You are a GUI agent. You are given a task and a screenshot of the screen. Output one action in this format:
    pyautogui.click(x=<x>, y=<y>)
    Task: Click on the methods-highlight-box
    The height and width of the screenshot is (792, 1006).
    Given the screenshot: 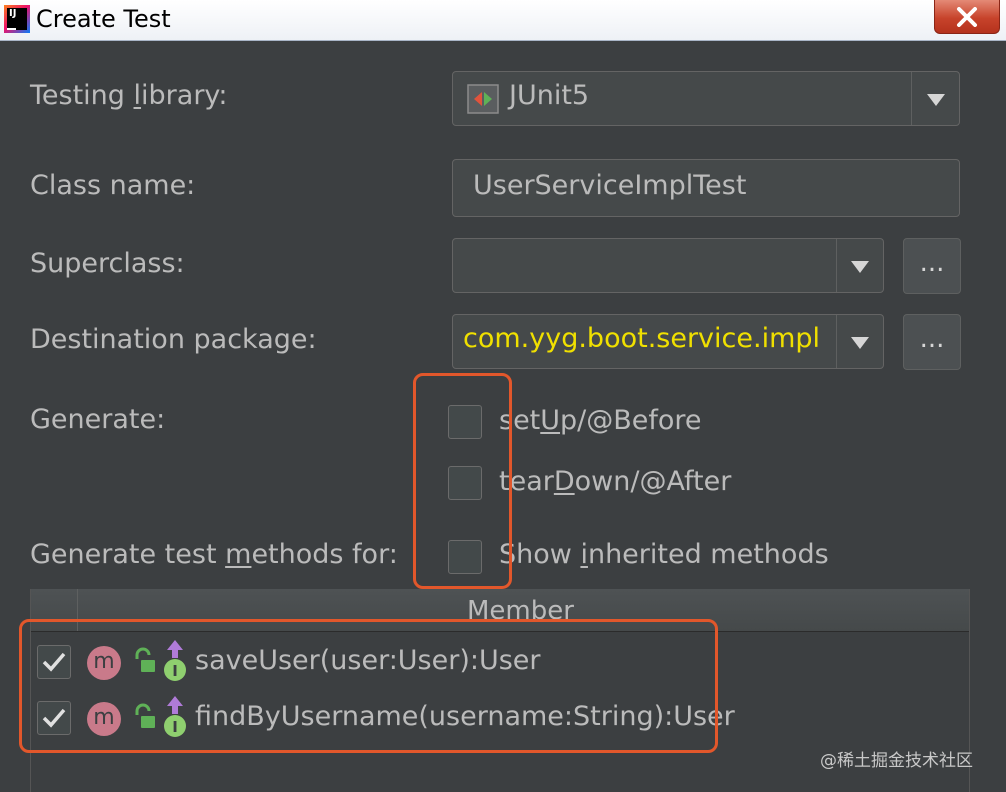 What is the action you would take?
    pyautogui.click(x=368, y=686)
    